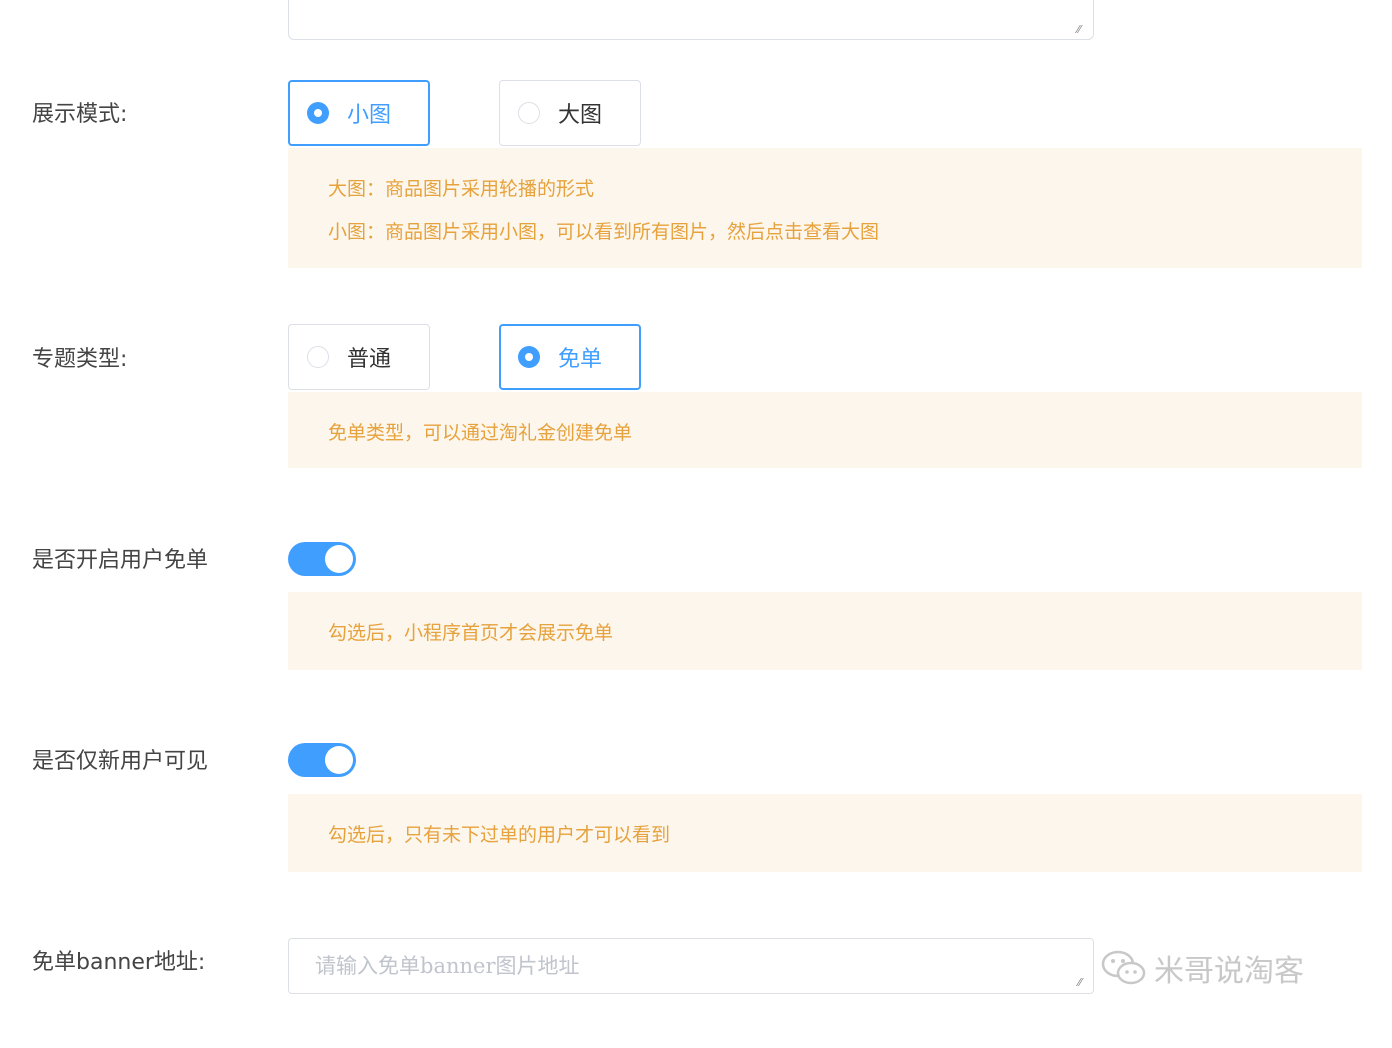 This screenshot has height=1048, width=1392. I want to click on tip-line: 勾选后，小程序首页才会展示免单, so click(471, 633).